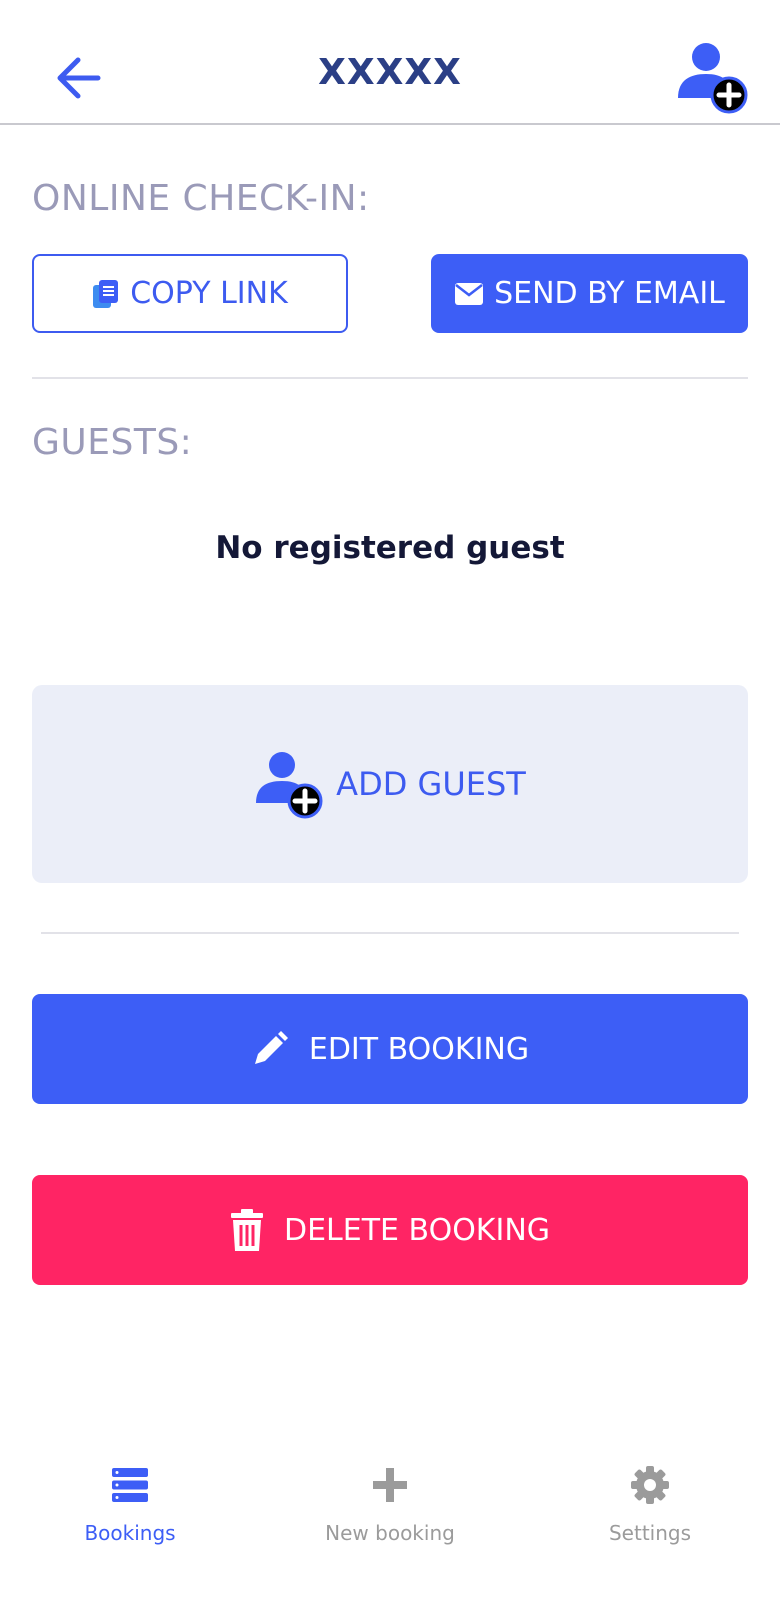  What do you see at coordinates (390, 1485) in the screenshot?
I see `plus-icon` at bounding box center [390, 1485].